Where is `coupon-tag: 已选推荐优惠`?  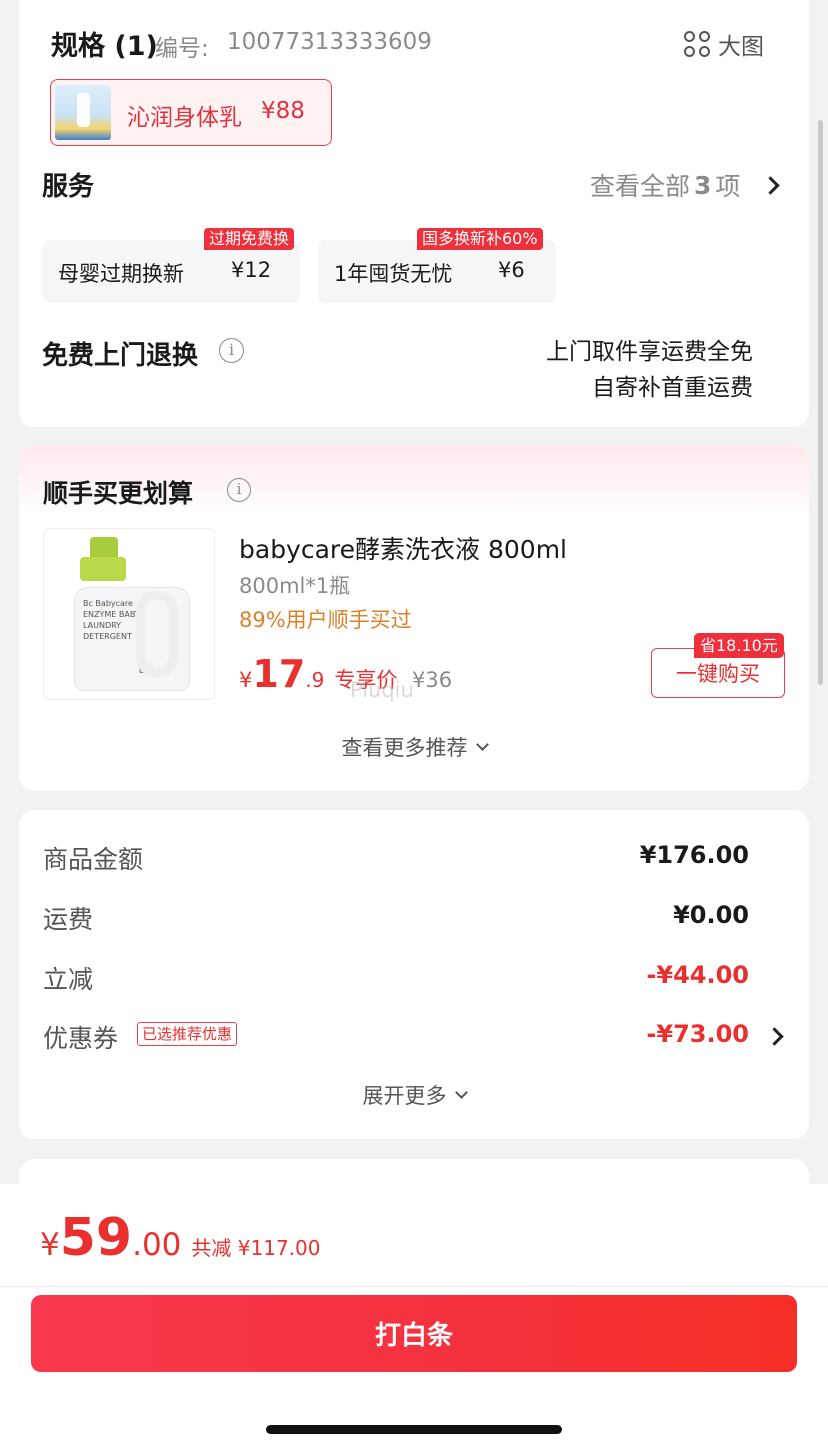 coupon-tag: 已选推荐优惠 is located at coordinates (187, 1034).